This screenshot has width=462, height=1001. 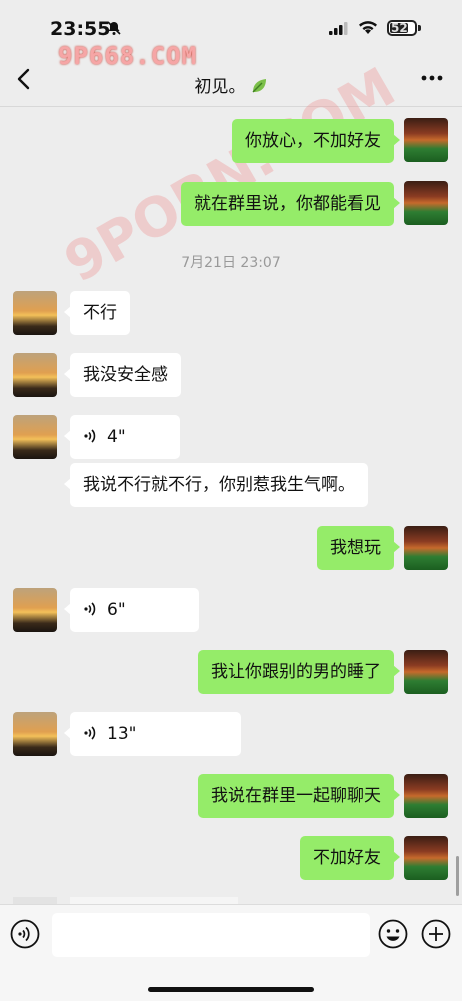 What do you see at coordinates (338, 28) in the screenshot?
I see `signal-icon` at bounding box center [338, 28].